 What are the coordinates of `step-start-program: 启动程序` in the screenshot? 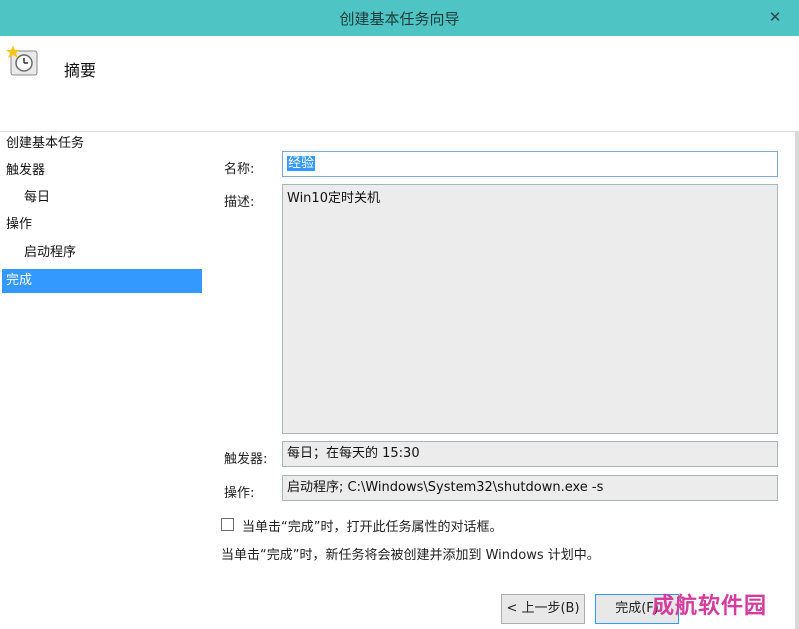 It's located at (102, 253).